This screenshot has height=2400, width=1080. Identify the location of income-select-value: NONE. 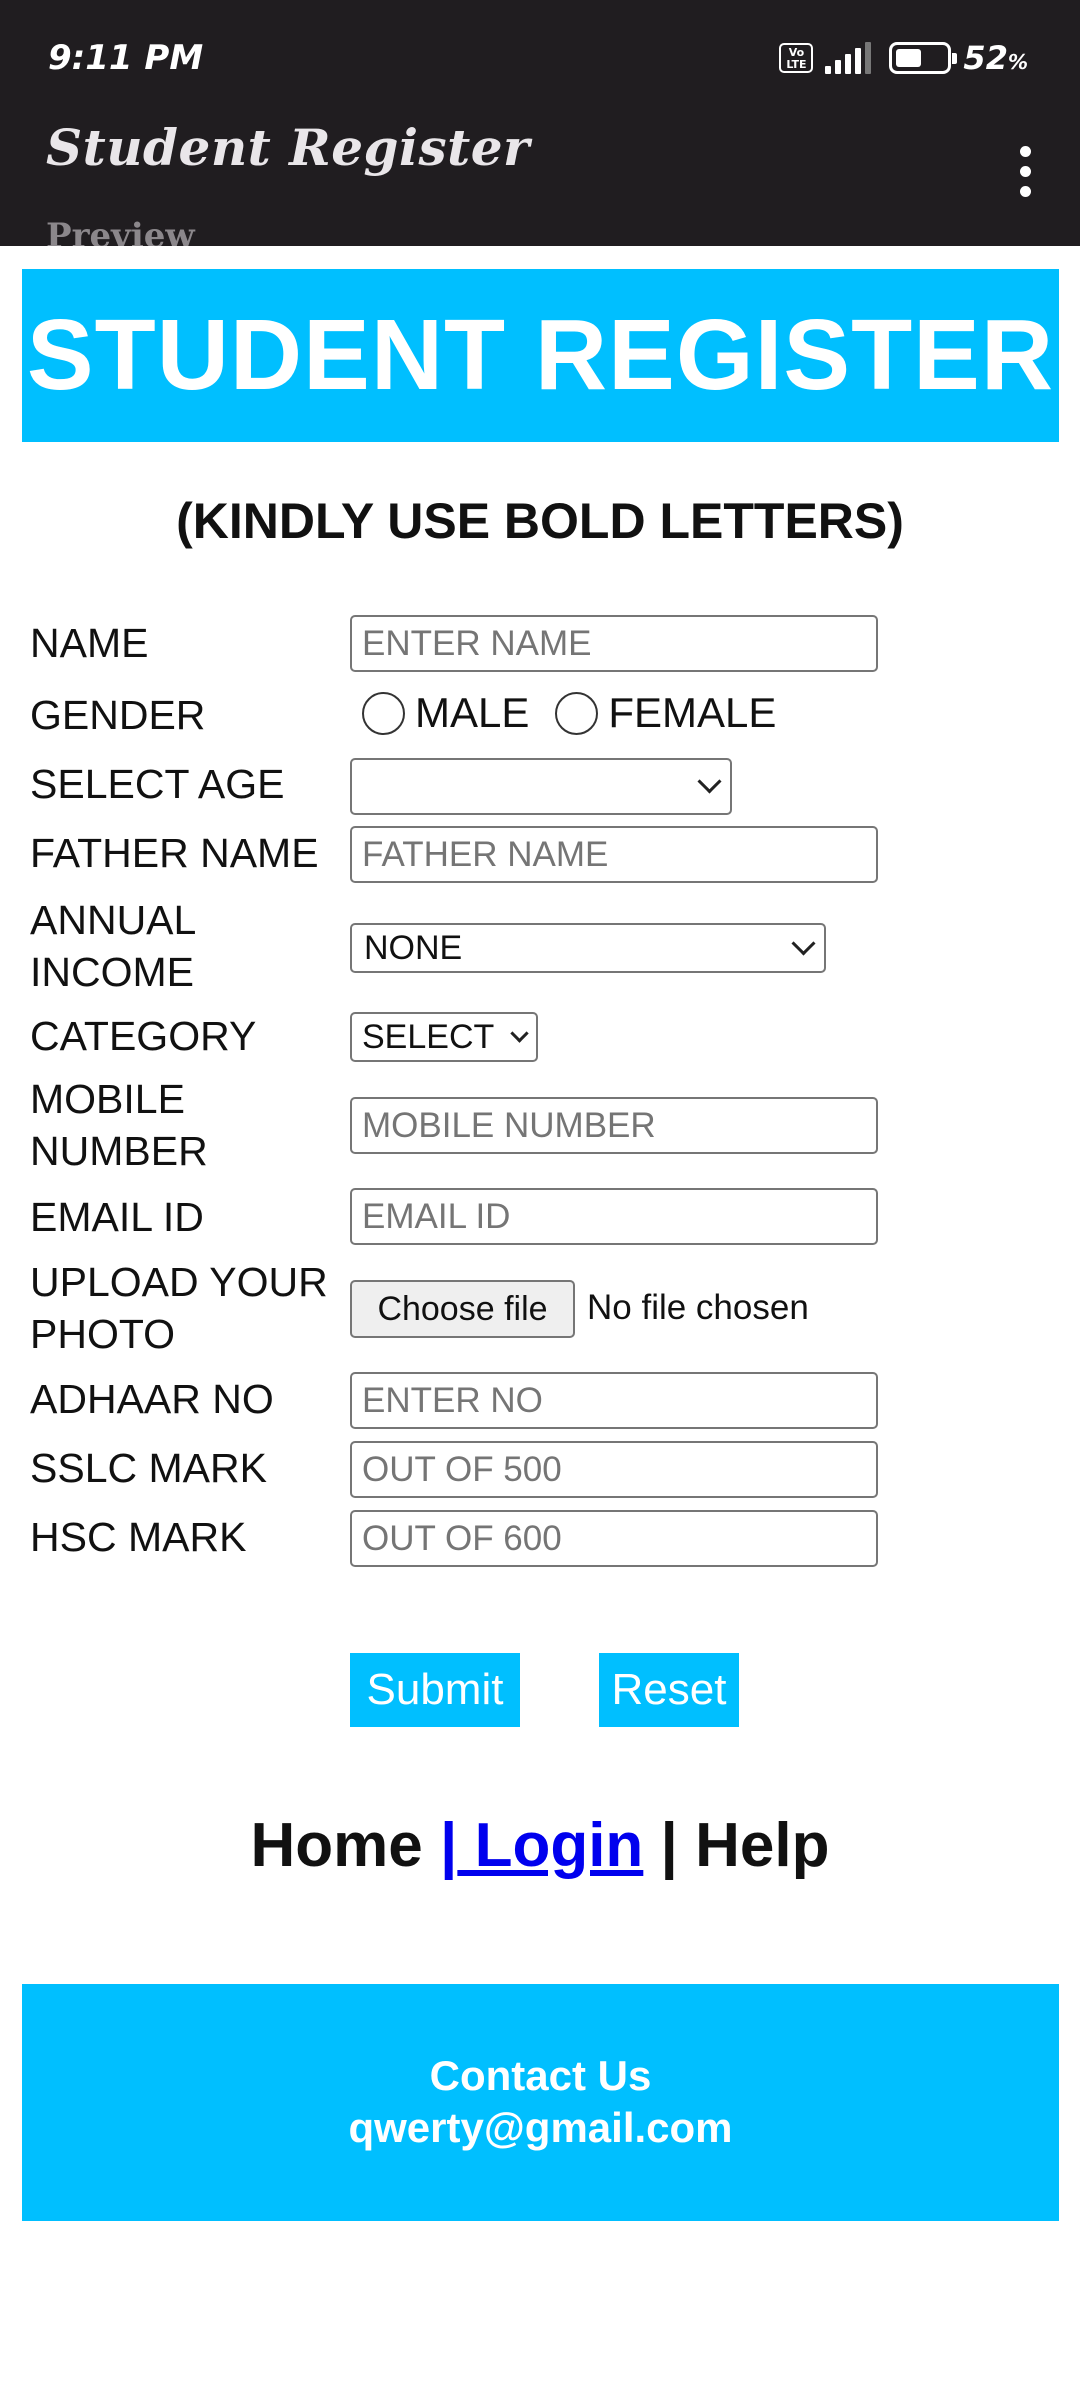
(413, 947).